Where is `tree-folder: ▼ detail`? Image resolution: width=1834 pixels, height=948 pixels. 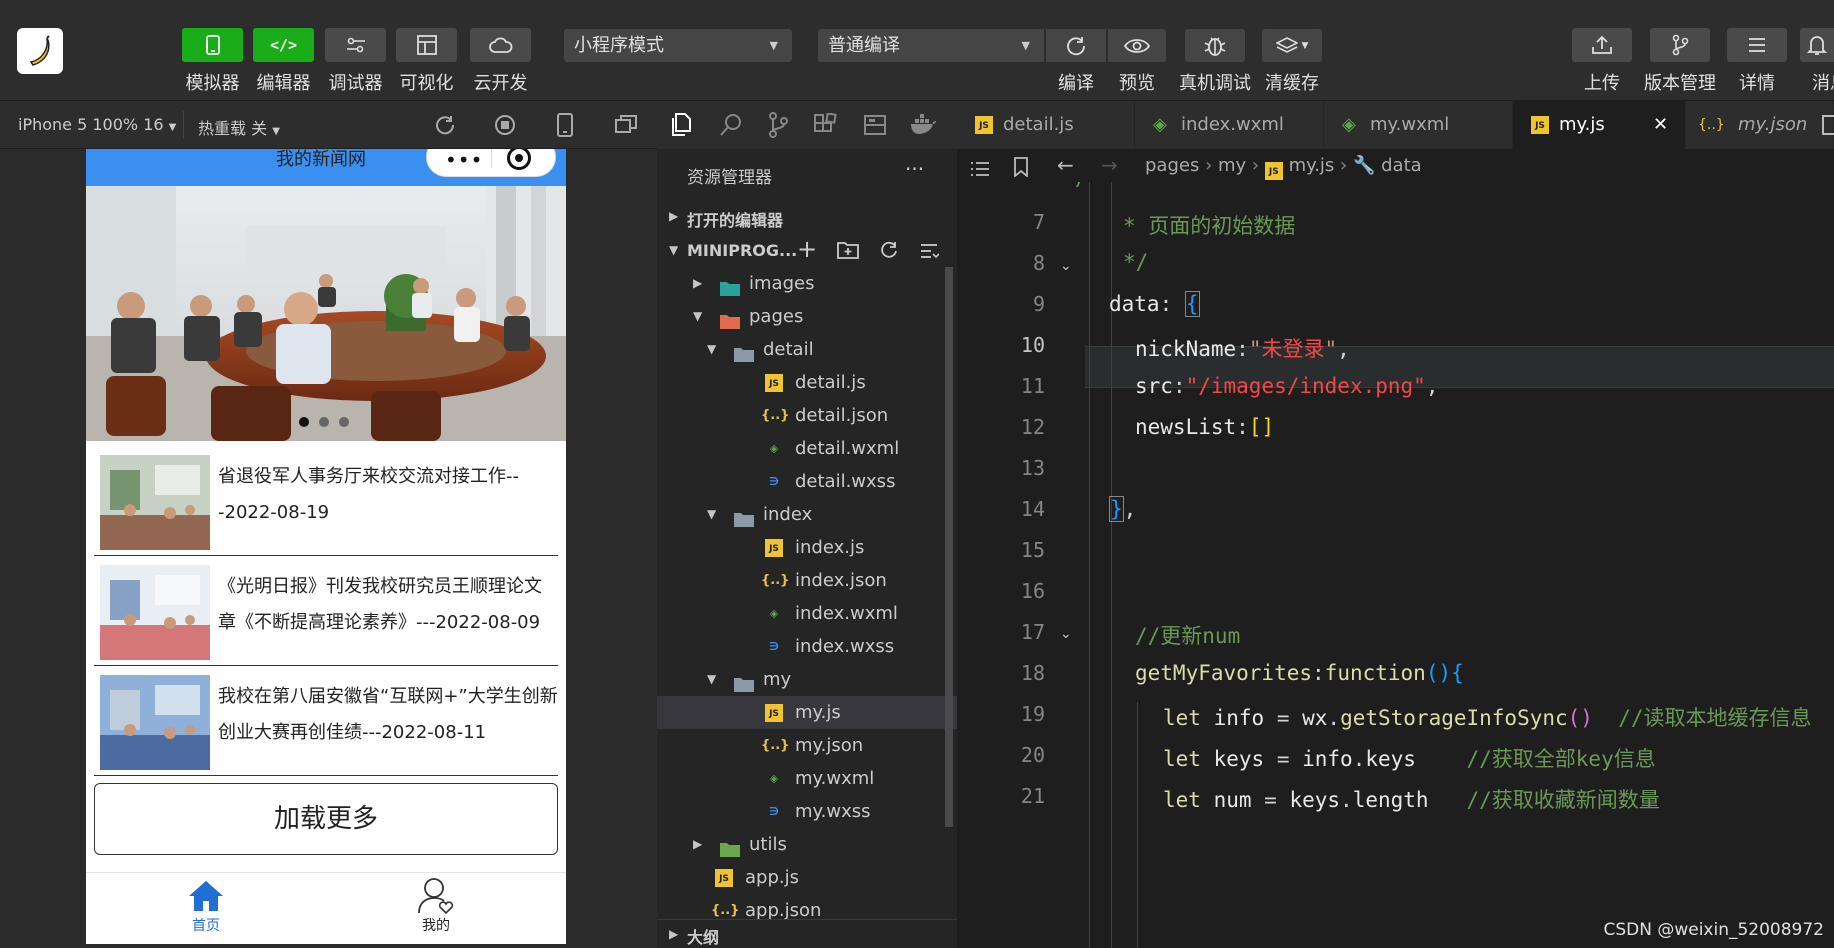
tree-folder: ▼ detail is located at coordinates (807, 349).